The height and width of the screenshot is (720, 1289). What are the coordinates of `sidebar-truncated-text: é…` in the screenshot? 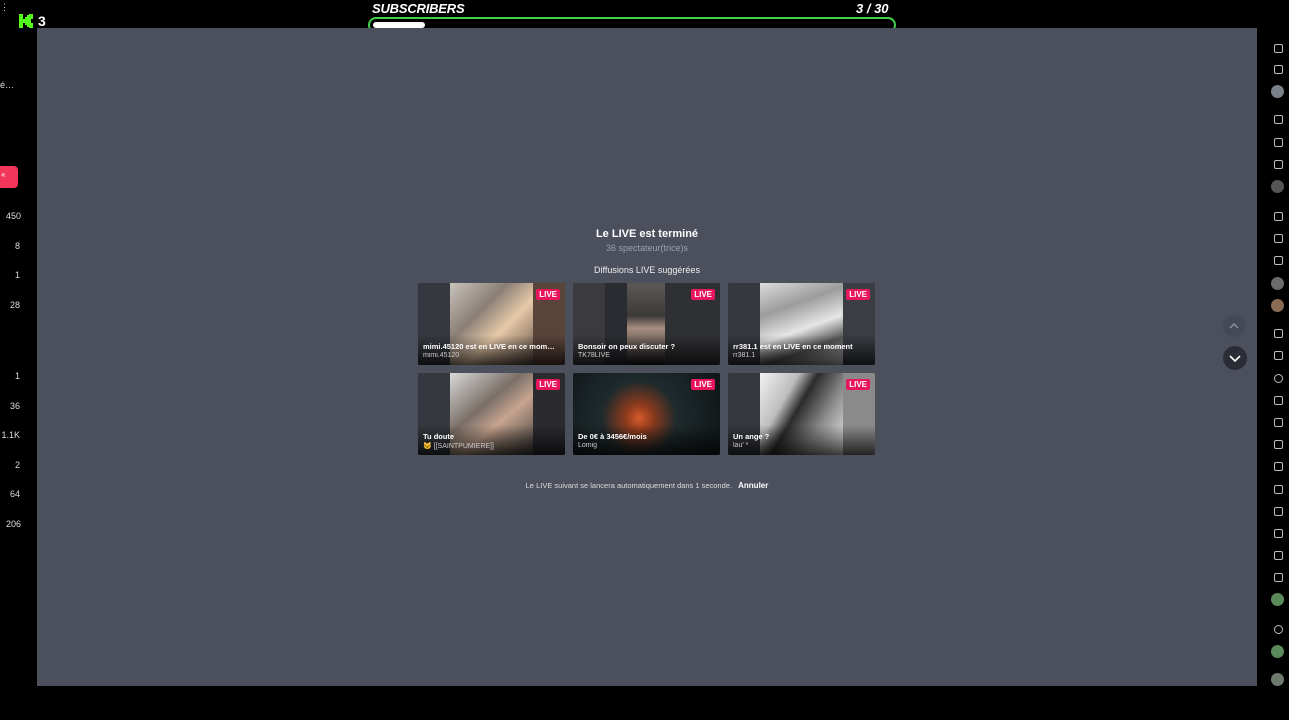 It's located at (7, 85).